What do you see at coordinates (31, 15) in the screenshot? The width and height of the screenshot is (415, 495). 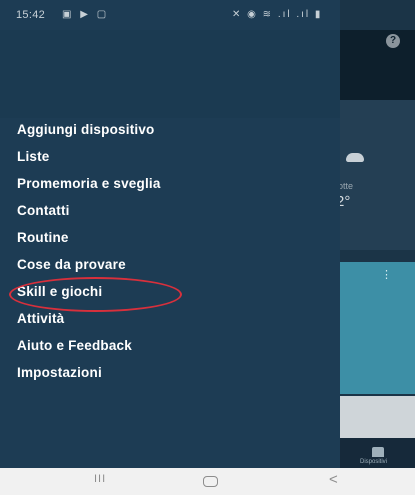 I see `status-time: 15:42` at bounding box center [31, 15].